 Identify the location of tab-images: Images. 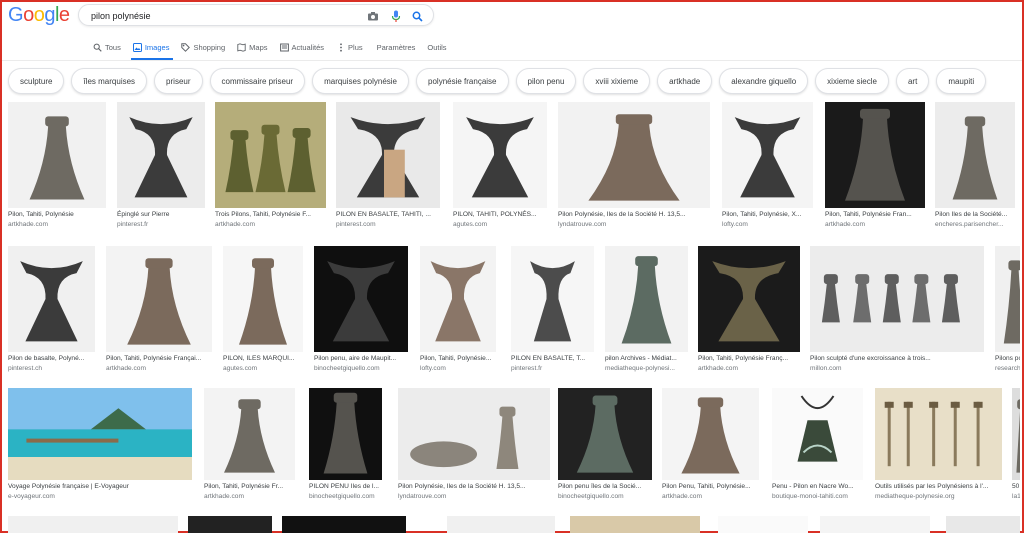
(153, 50).